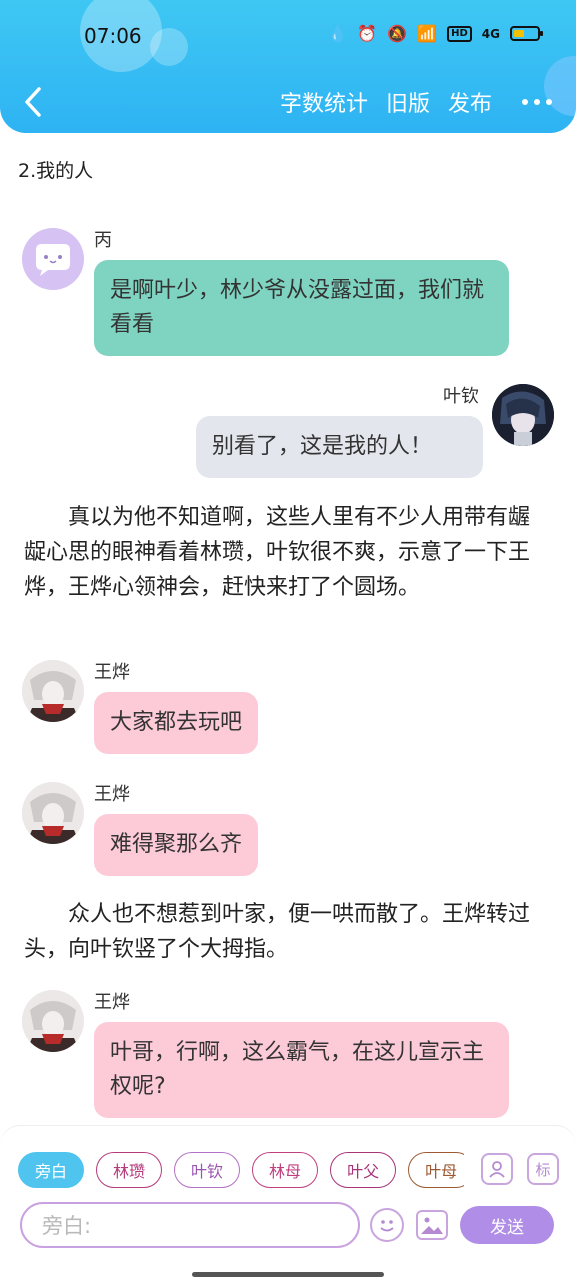 This screenshot has width=576, height=1280. Describe the element at coordinates (461, 396) in the screenshot. I see `speaker-name: 叶钦` at that location.